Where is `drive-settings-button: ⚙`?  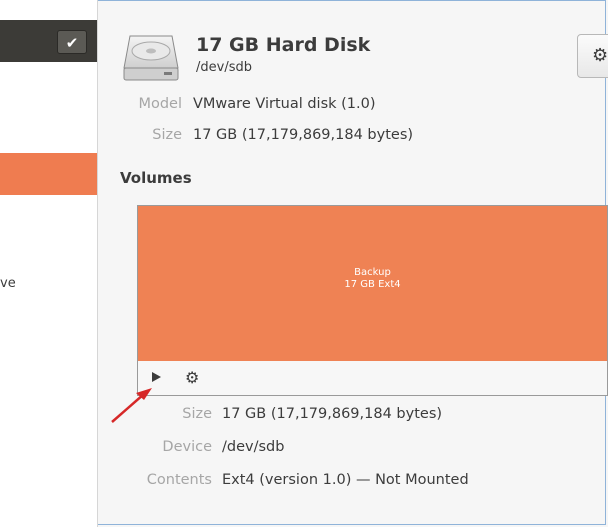 drive-settings-button: ⚙ is located at coordinates (592, 56).